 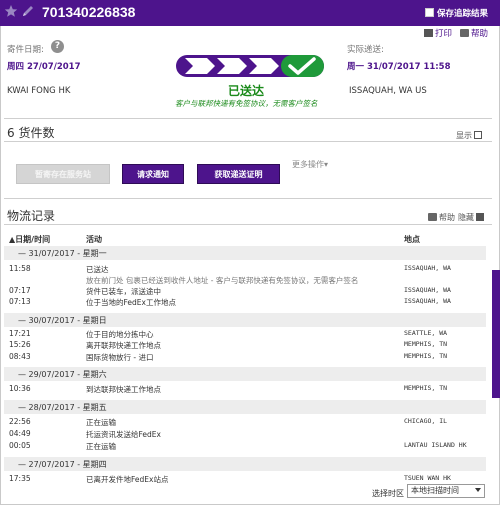 I want to click on day-band: — 27/07/2017 - 星期四, so click(x=245, y=464).